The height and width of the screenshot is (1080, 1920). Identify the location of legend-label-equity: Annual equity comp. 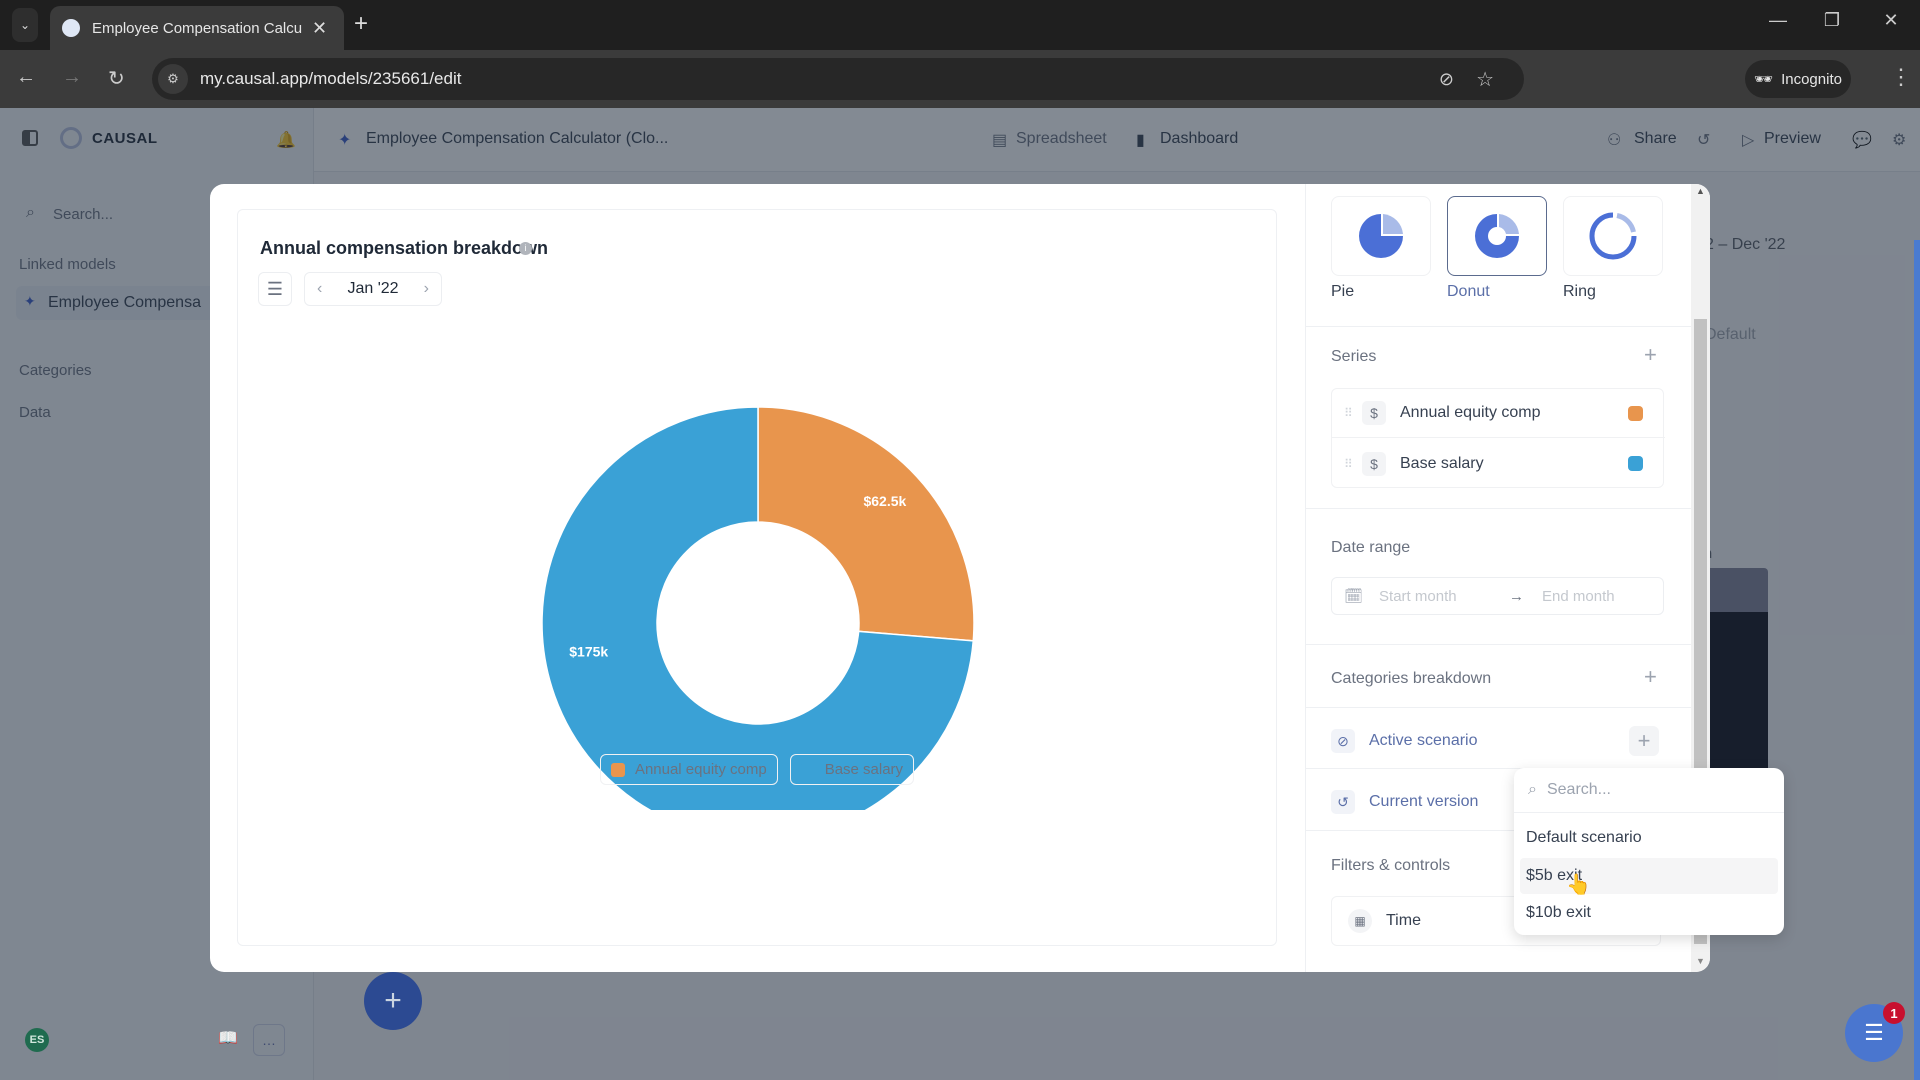
(700, 769).